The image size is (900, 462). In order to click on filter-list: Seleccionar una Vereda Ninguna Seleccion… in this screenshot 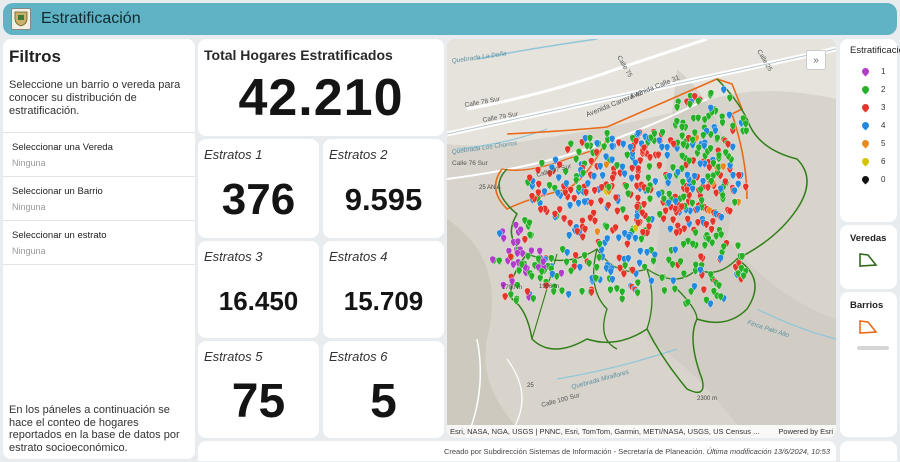, I will do `click(99, 198)`.